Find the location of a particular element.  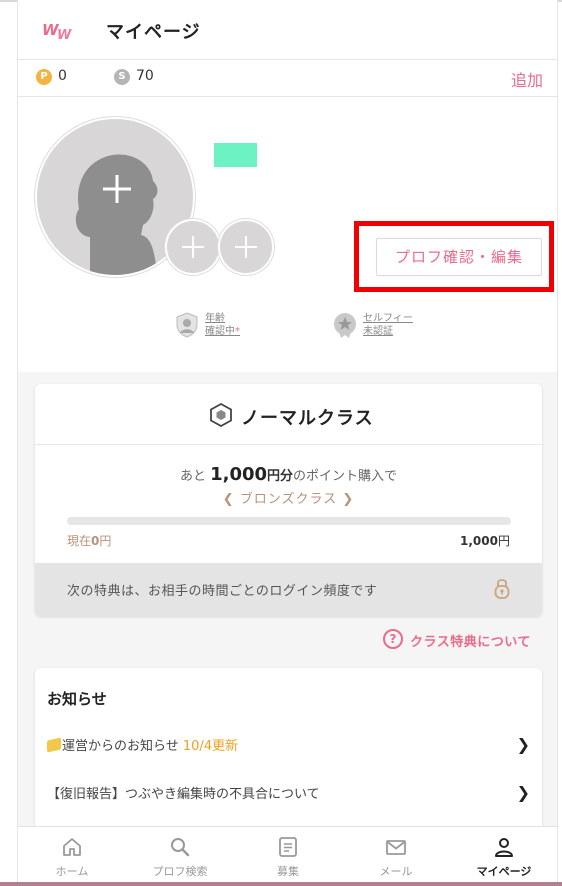

s-coin-icon: S is located at coordinates (122, 77).